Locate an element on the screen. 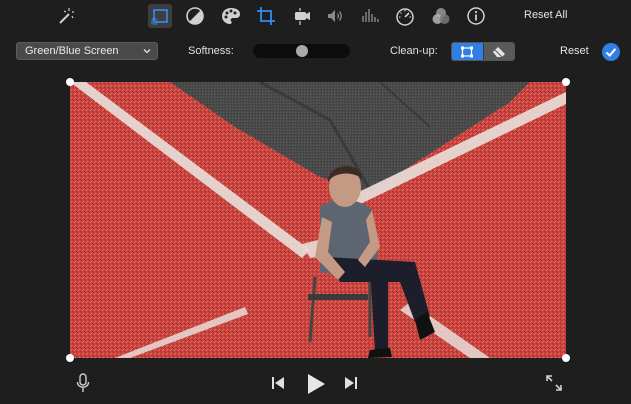  crop-cleanup-button is located at coordinates (467, 51).